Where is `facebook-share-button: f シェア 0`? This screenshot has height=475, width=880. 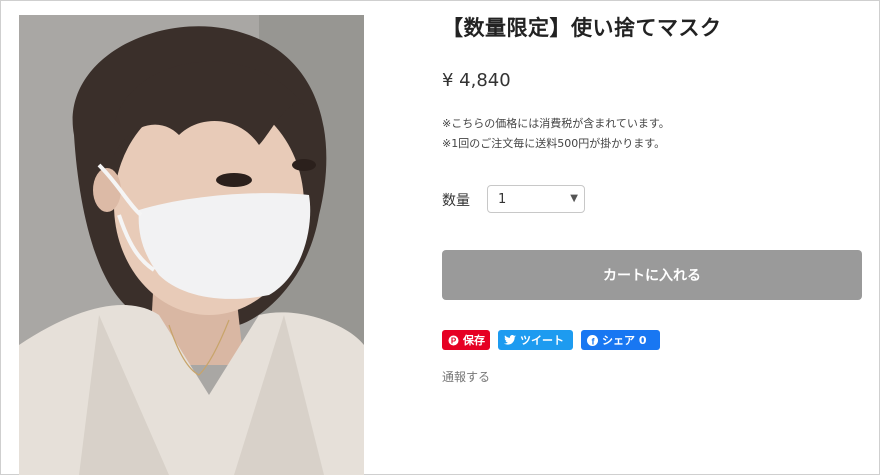 facebook-share-button: f シェア 0 is located at coordinates (620, 340).